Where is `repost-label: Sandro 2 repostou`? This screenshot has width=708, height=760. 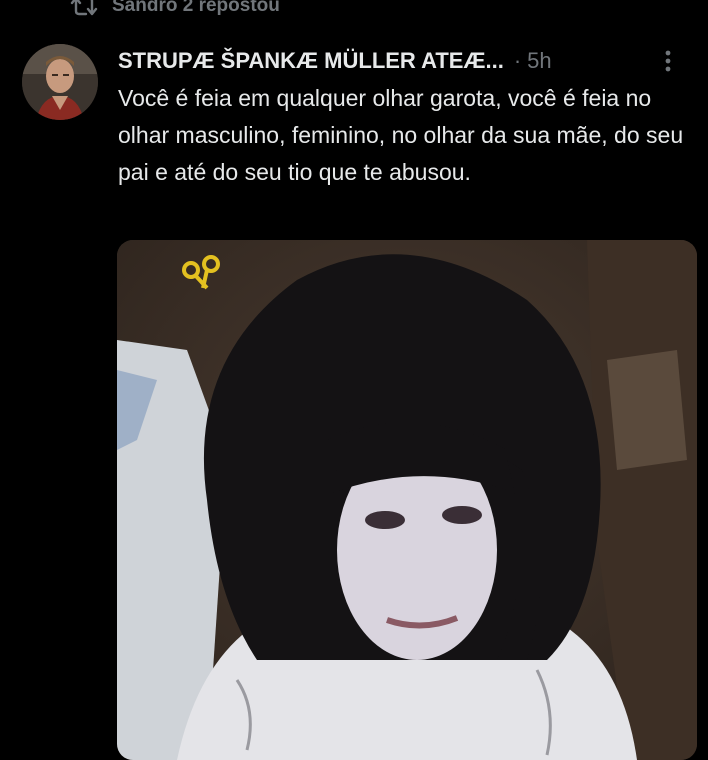
repost-label: Sandro 2 repostou is located at coordinates (196, 8).